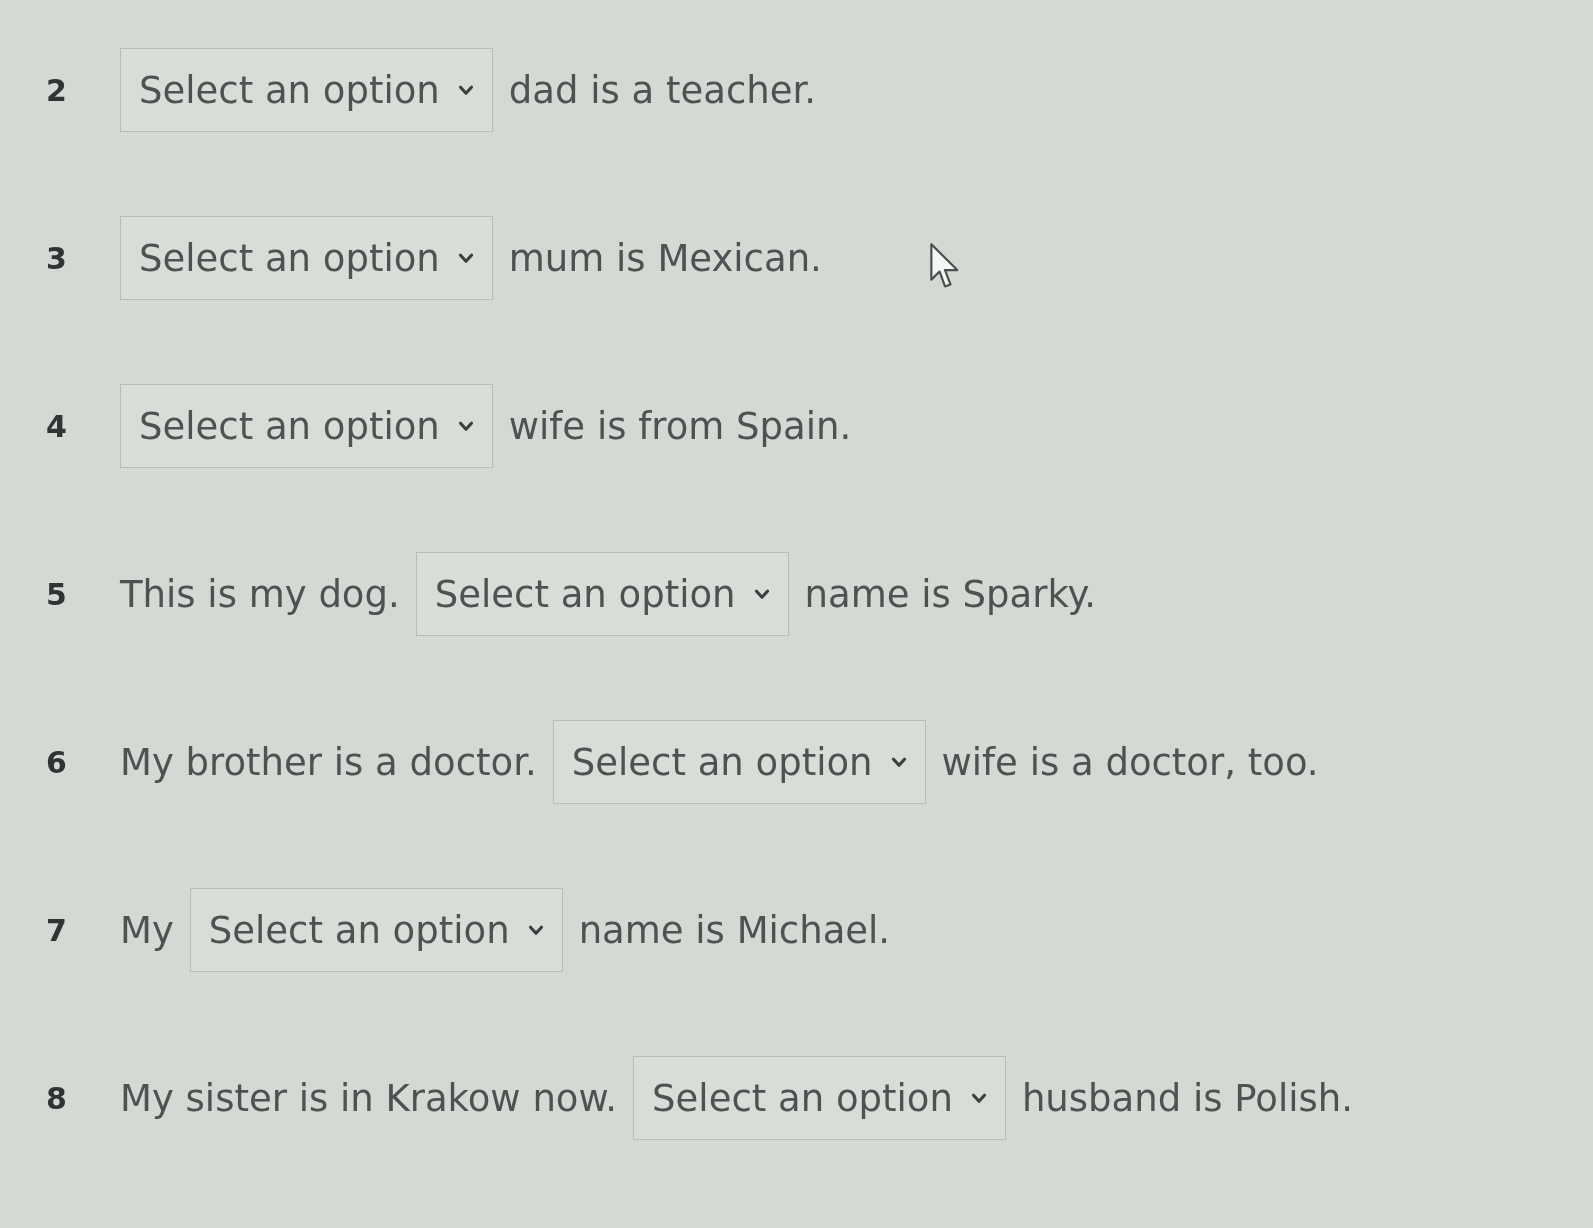 The height and width of the screenshot is (1228, 1593). I want to click on sentence-text: husband is Polish., so click(1187, 1098).